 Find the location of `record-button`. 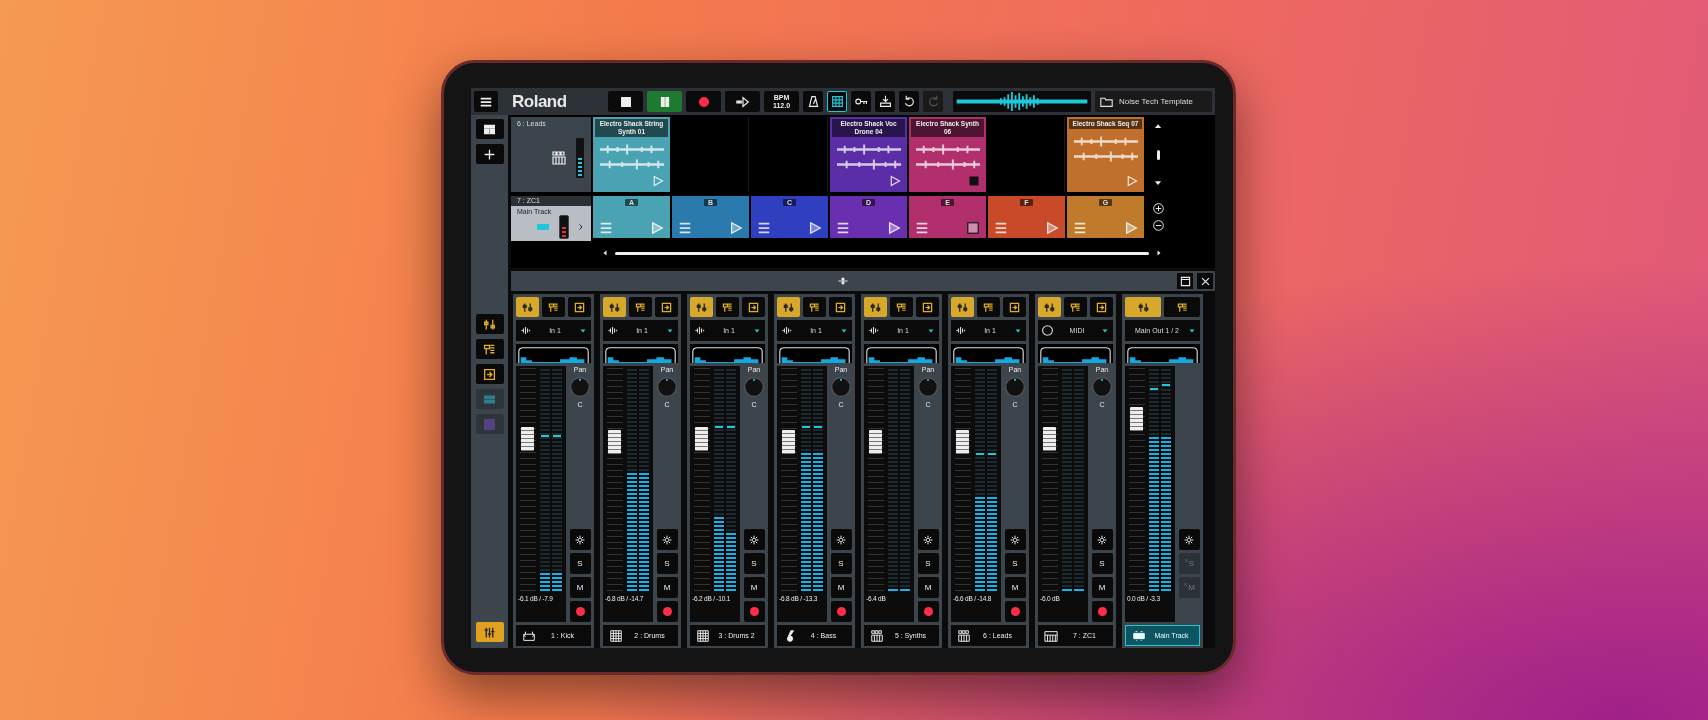

record-button is located at coordinates (703, 101).